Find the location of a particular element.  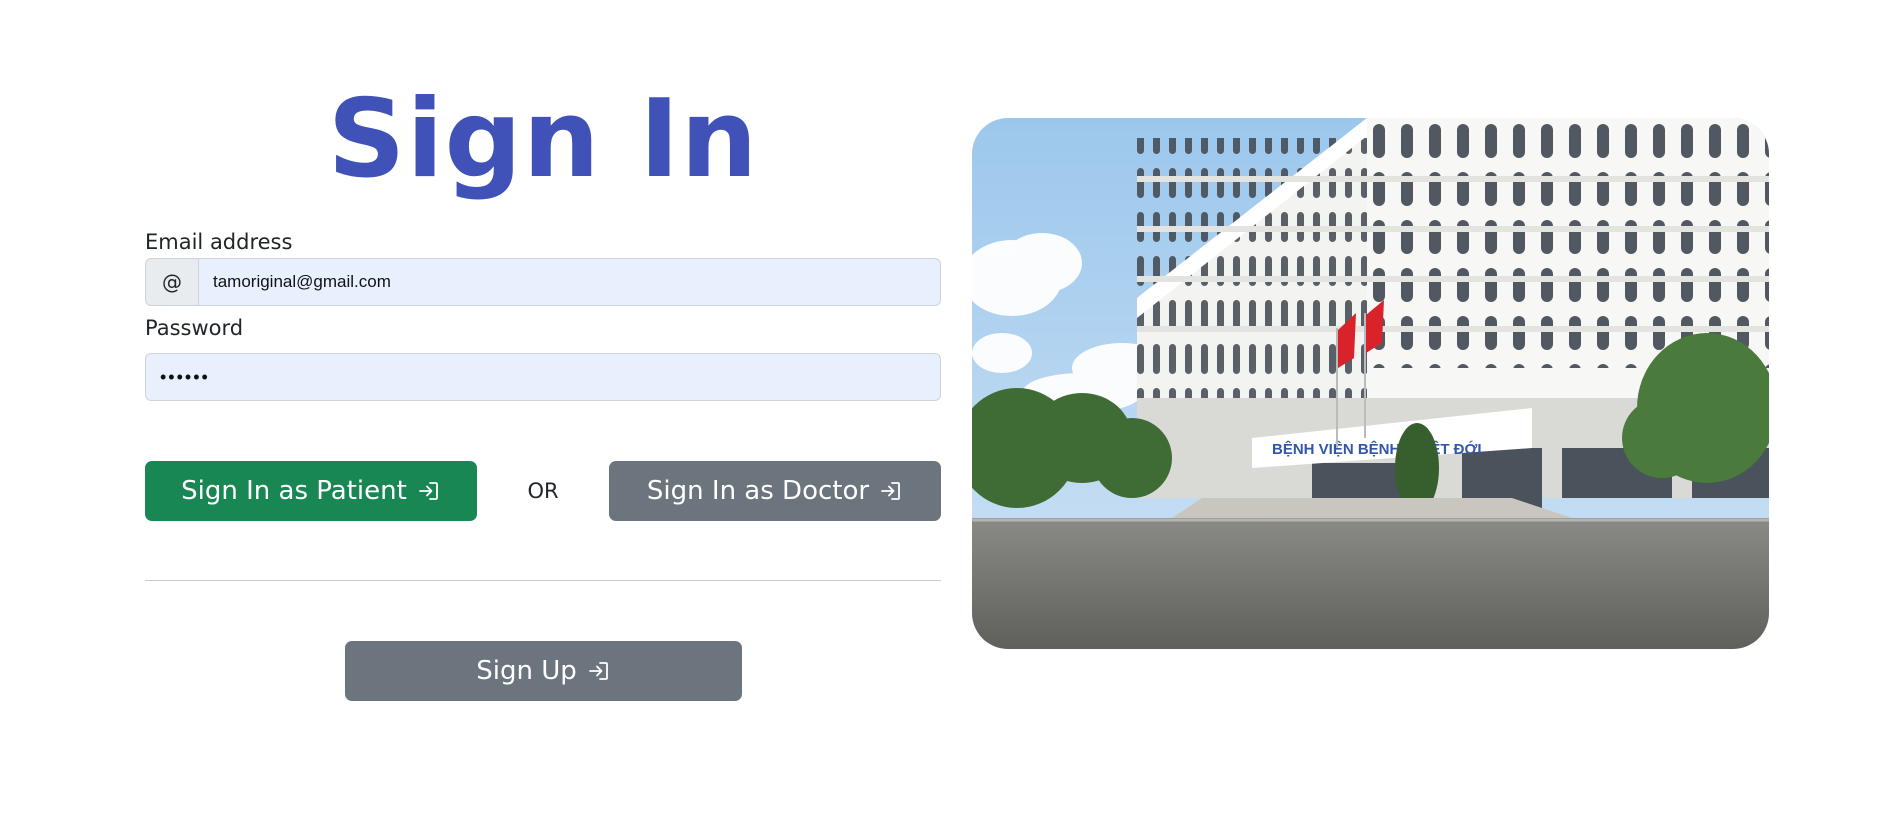

sign-up-button: Sign Up is located at coordinates (543, 671).